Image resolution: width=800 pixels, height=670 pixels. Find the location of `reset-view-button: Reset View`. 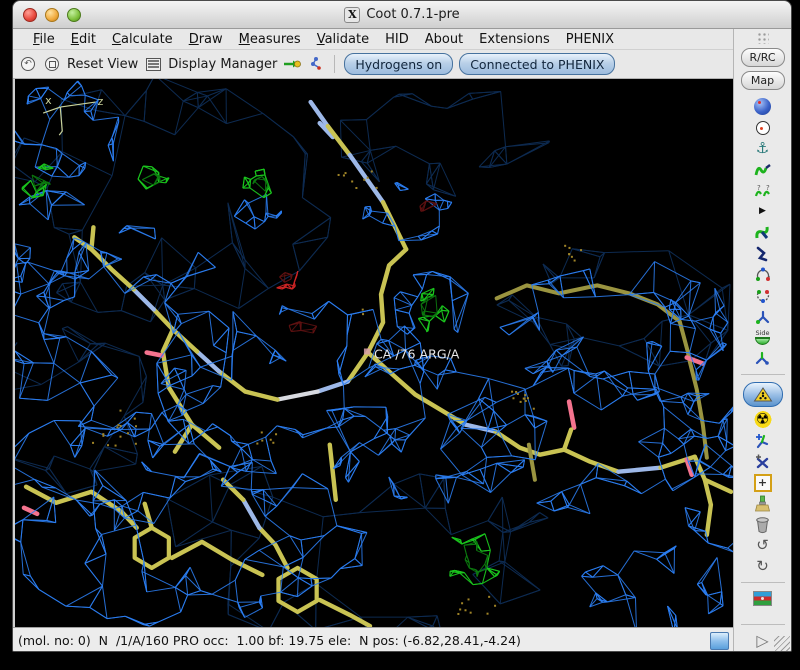

reset-view-button: Reset View is located at coordinates (102, 64).